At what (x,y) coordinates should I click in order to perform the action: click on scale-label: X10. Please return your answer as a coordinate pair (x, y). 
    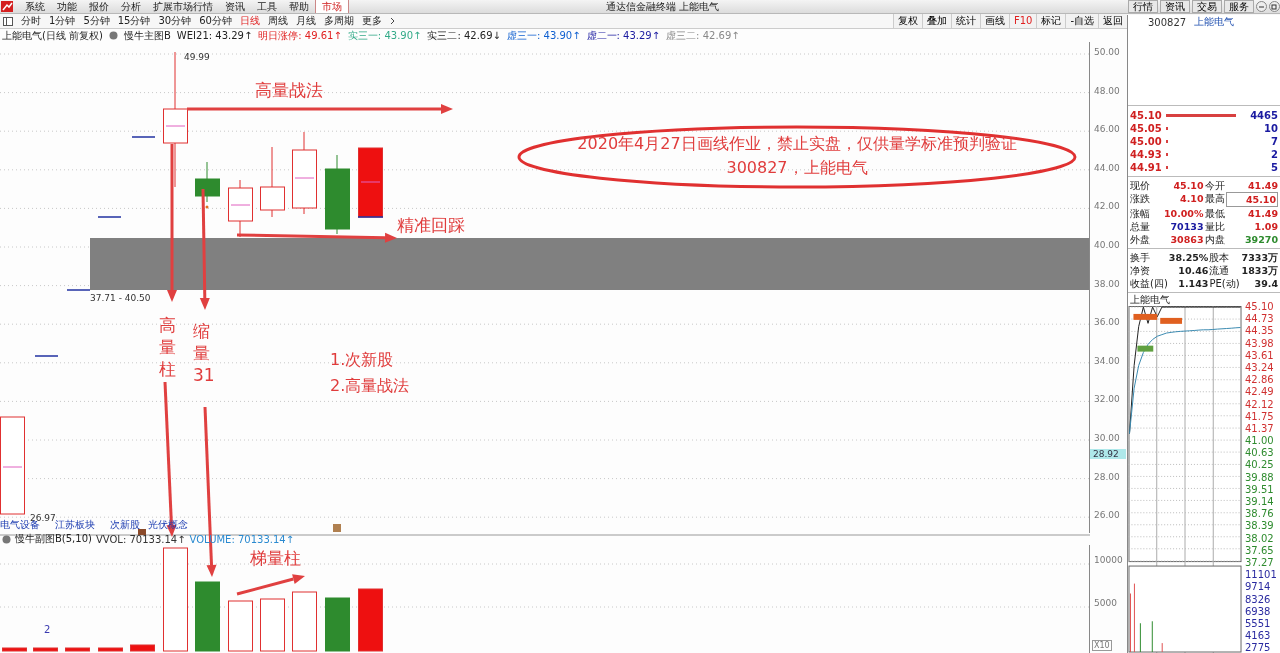
    Looking at the image, I should click on (1102, 646).